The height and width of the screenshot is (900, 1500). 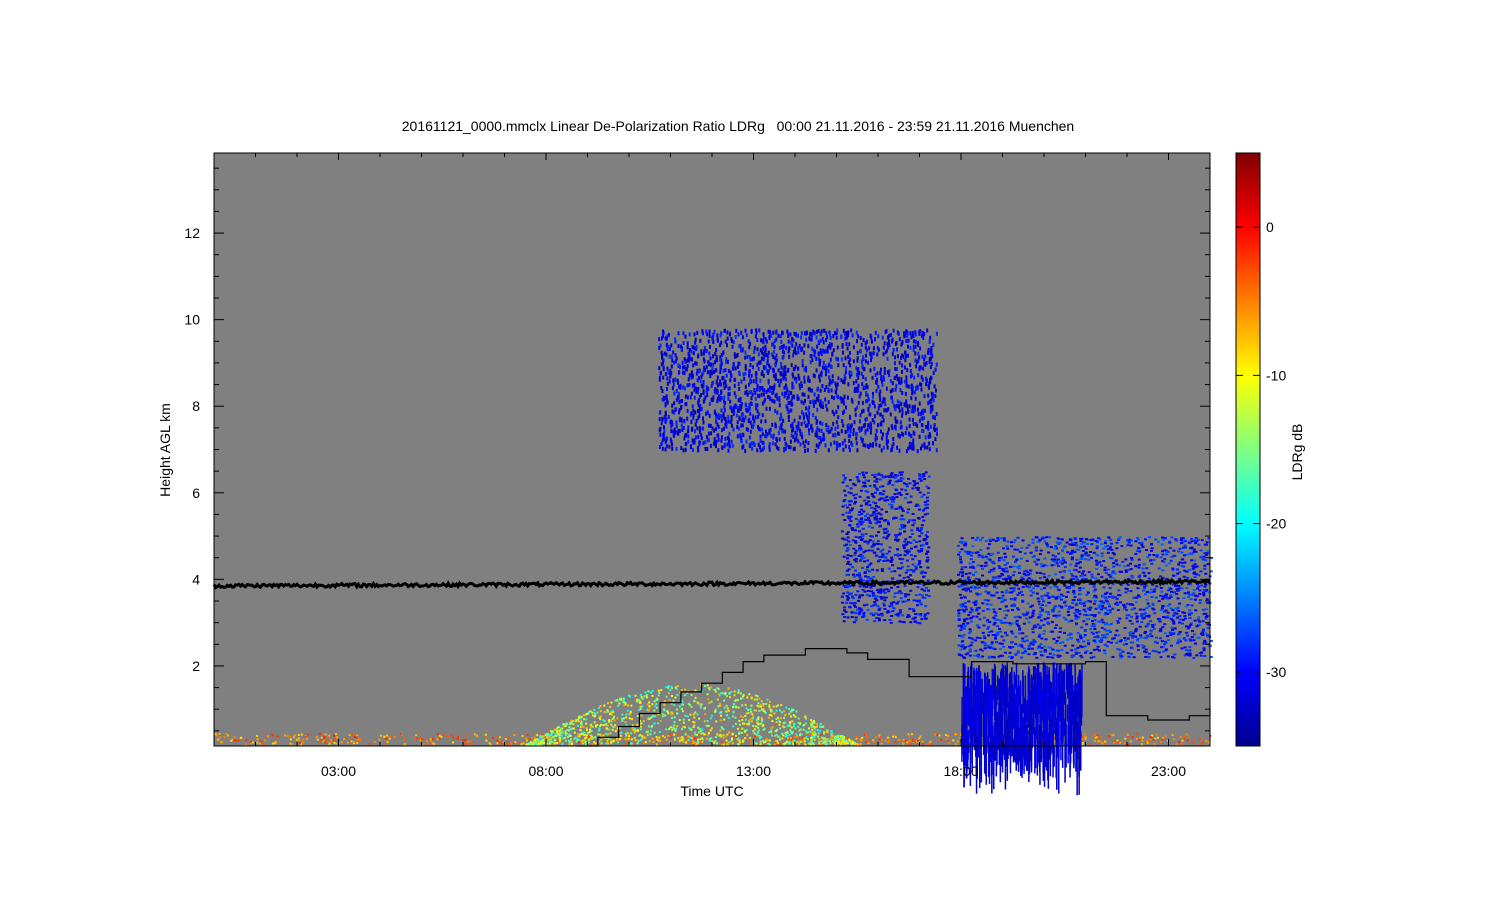 What do you see at coordinates (196, 579) in the screenshot?
I see `y-tick-label: 4` at bounding box center [196, 579].